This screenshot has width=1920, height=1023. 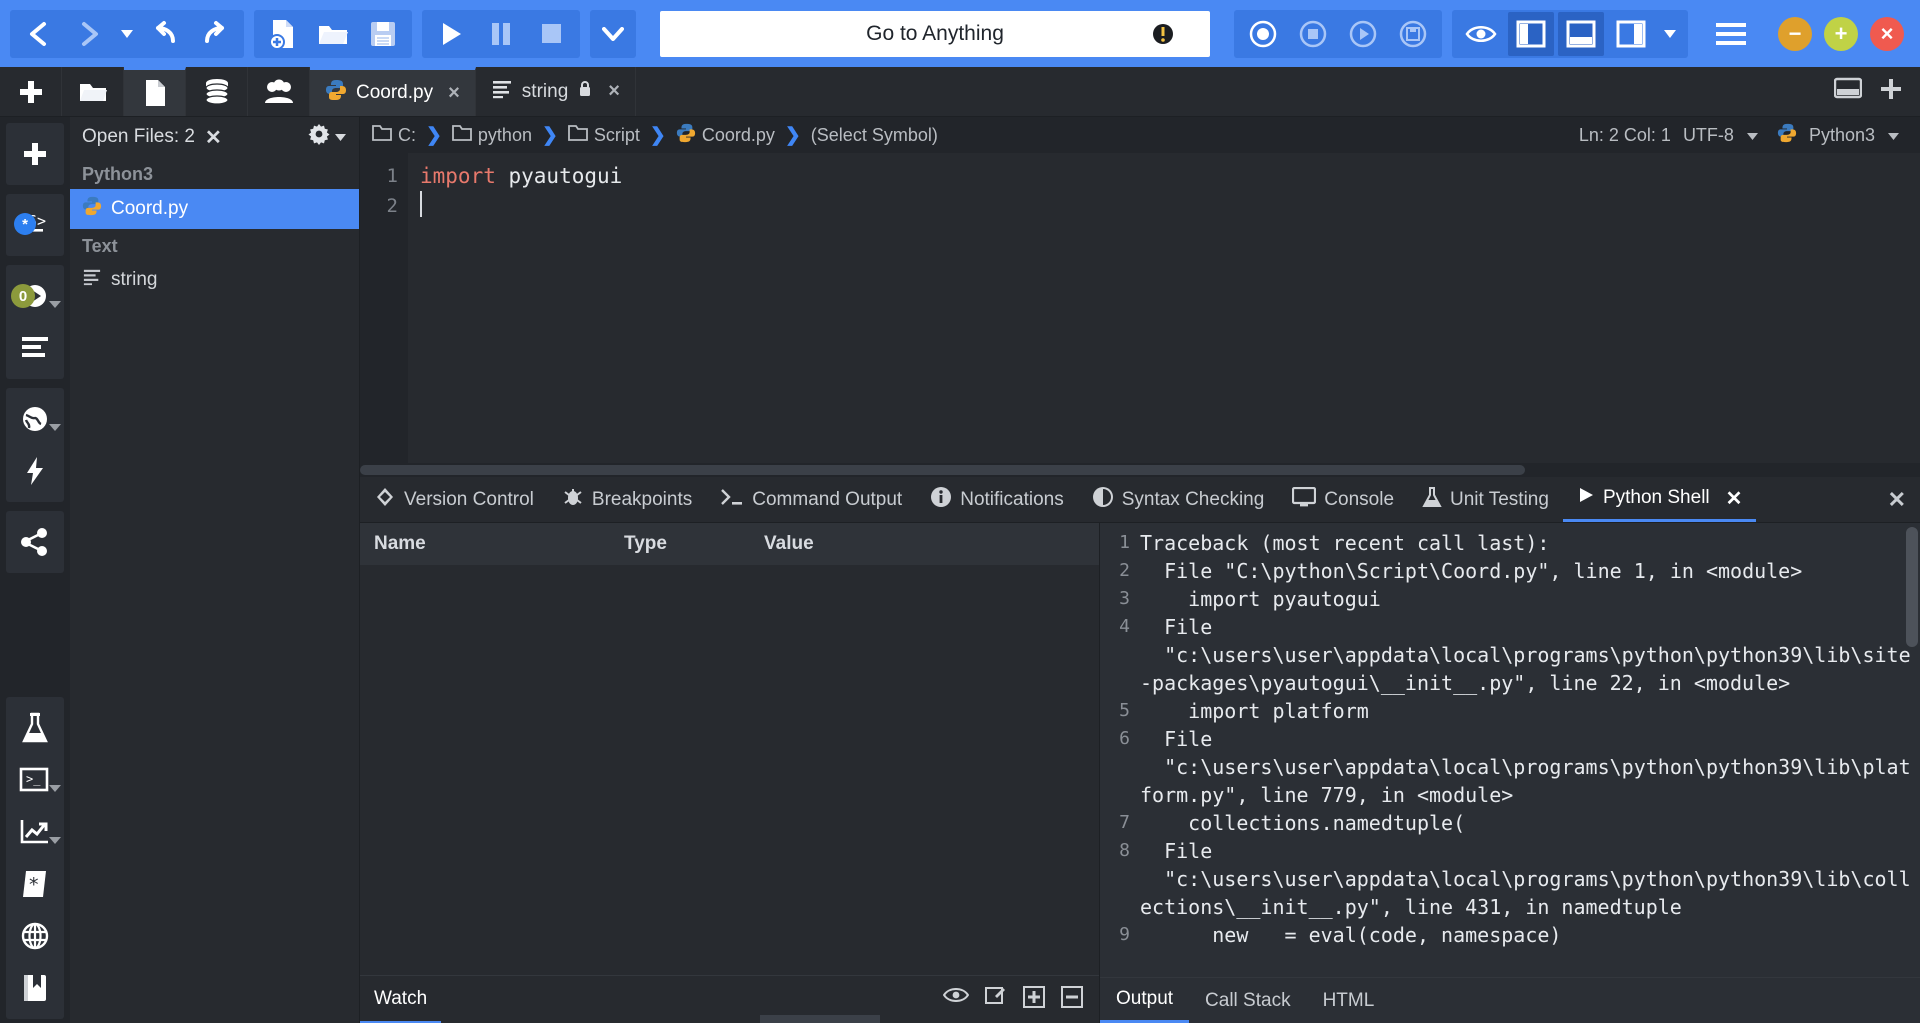 What do you see at coordinates (393, 91) in the screenshot?
I see `file-tab-coord: Coord.py ×` at bounding box center [393, 91].